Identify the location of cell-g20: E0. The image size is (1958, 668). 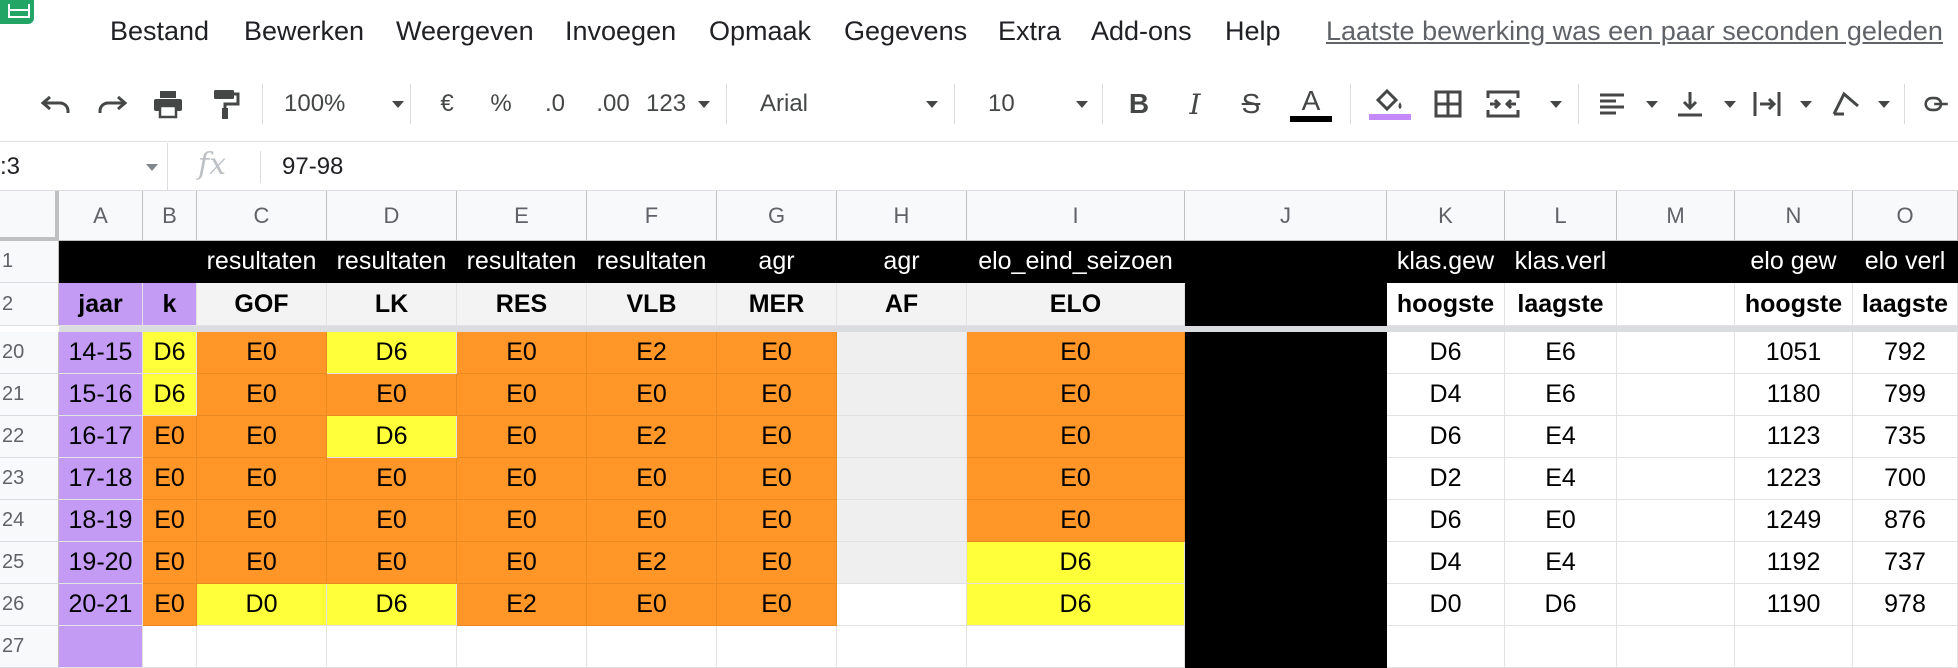
(777, 353).